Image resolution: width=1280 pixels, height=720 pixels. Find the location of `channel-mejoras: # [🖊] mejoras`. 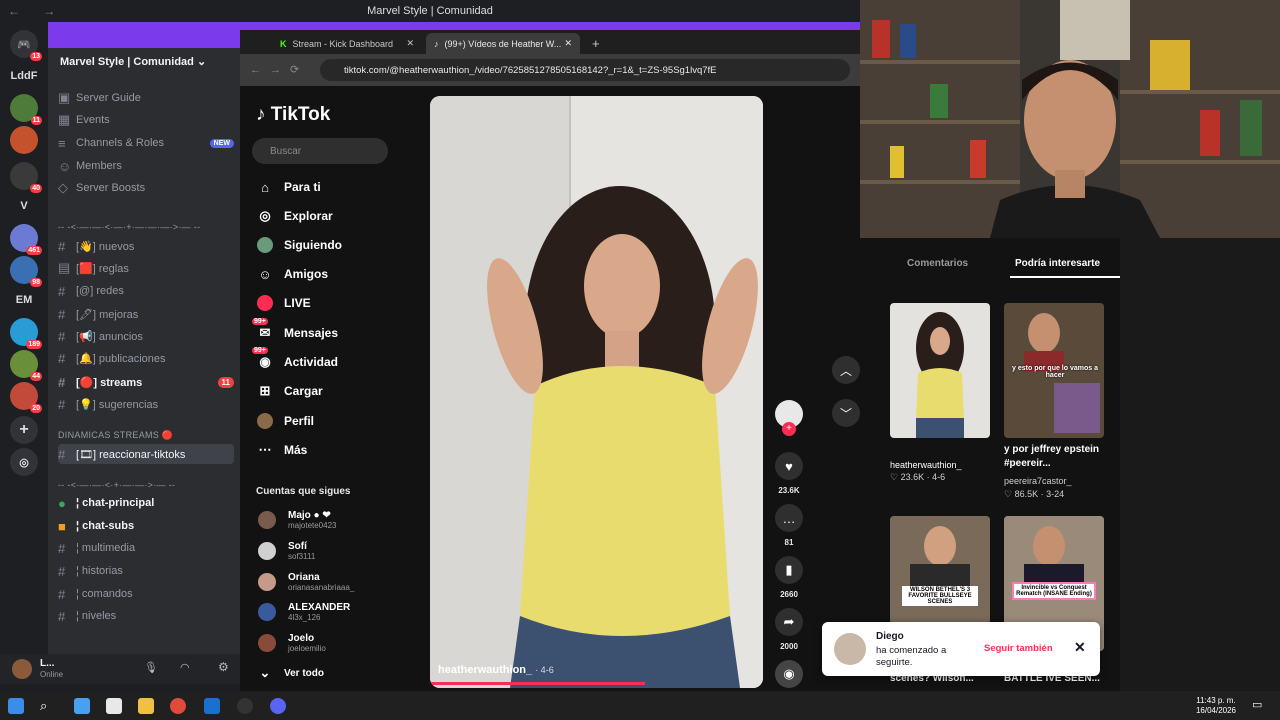

channel-mejoras: # [🖊] mejoras is located at coordinates (146, 314).